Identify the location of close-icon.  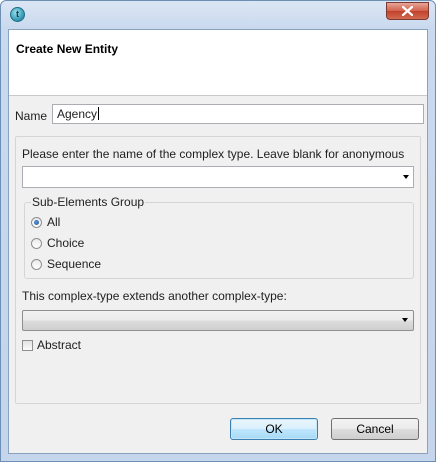
(407, 11).